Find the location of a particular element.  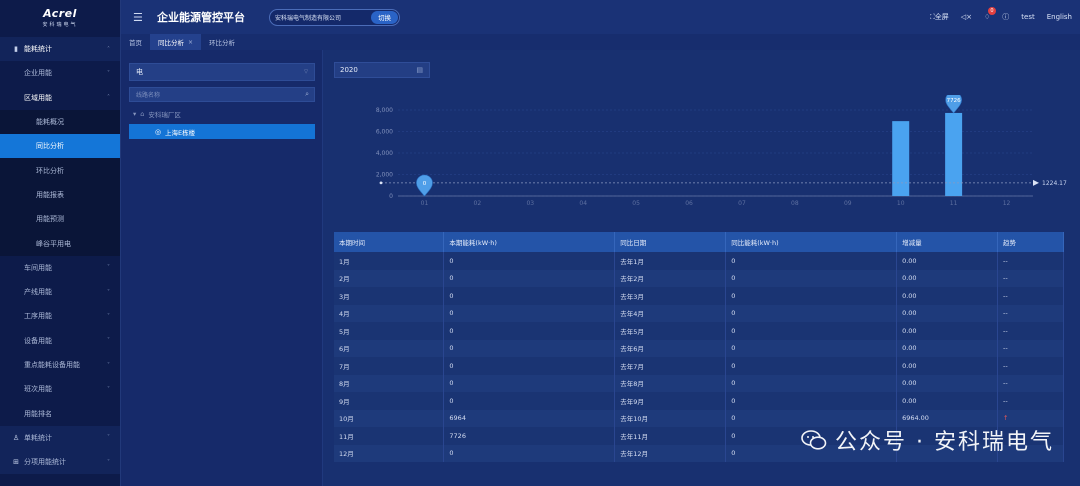

sidebar-item-peak-valley: 峰谷平用电 is located at coordinates (60, 243).